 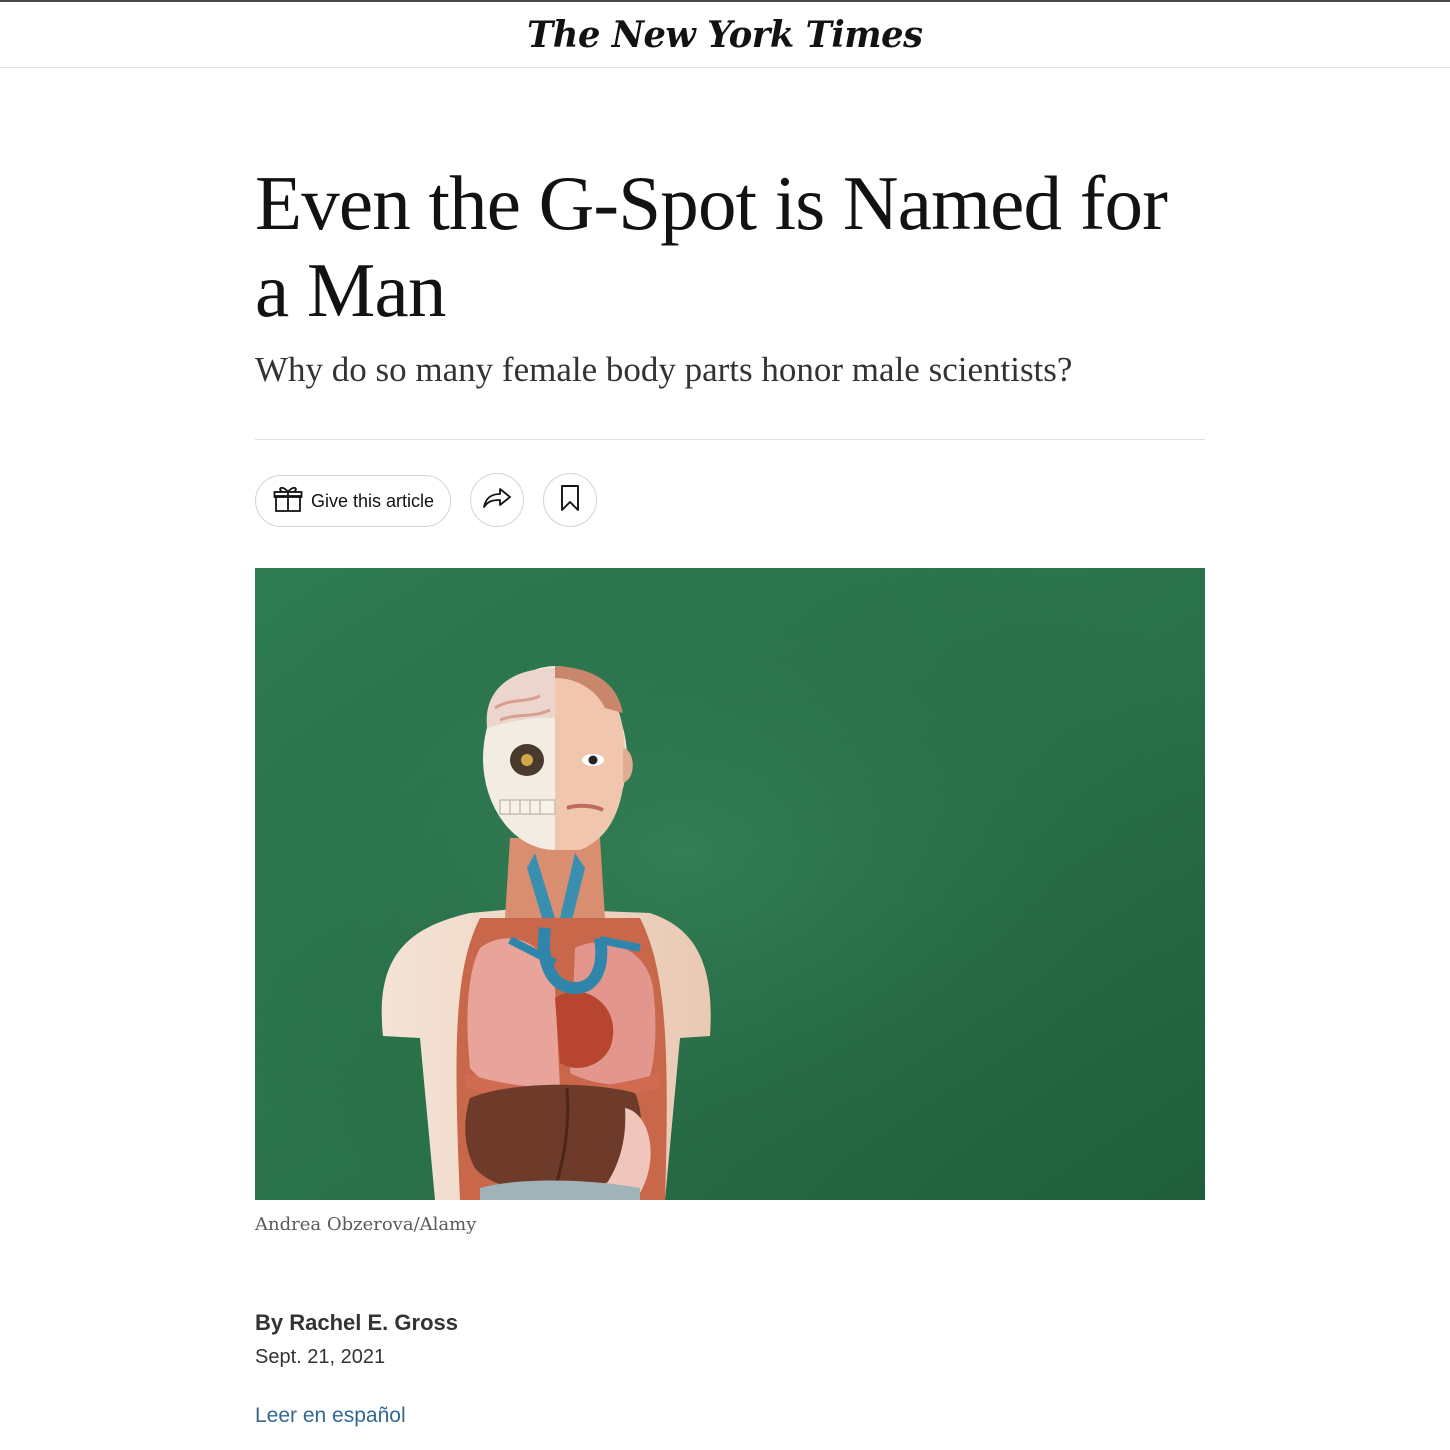 What do you see at coordinates (330, 1416) in the screenshot?
I see `spanish-translation-link: Leer en español` at bounding box center [330, 1416].